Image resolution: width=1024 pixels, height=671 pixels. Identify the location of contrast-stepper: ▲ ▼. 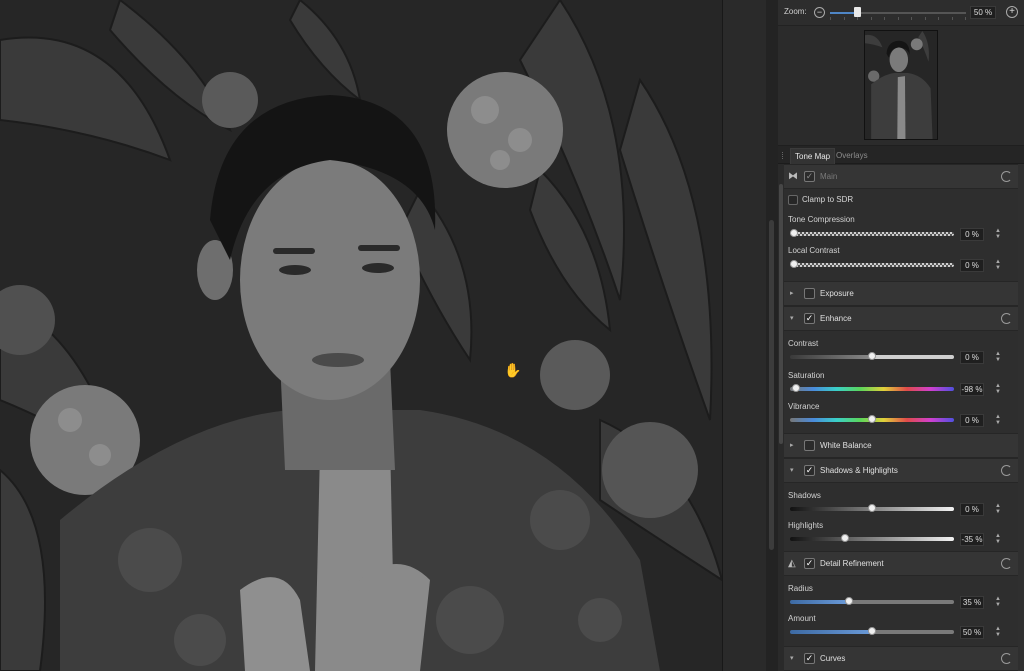
(998, 357).